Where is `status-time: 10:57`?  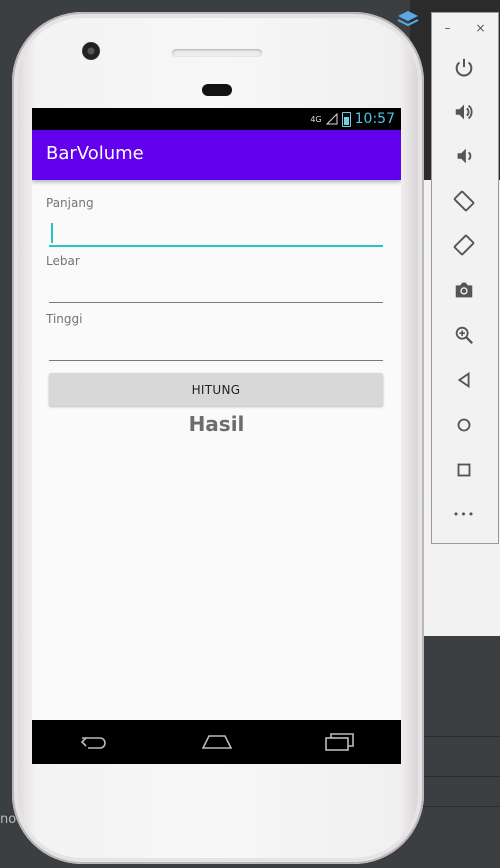 status-time: 10:57 is located at coordinates (374, 119).